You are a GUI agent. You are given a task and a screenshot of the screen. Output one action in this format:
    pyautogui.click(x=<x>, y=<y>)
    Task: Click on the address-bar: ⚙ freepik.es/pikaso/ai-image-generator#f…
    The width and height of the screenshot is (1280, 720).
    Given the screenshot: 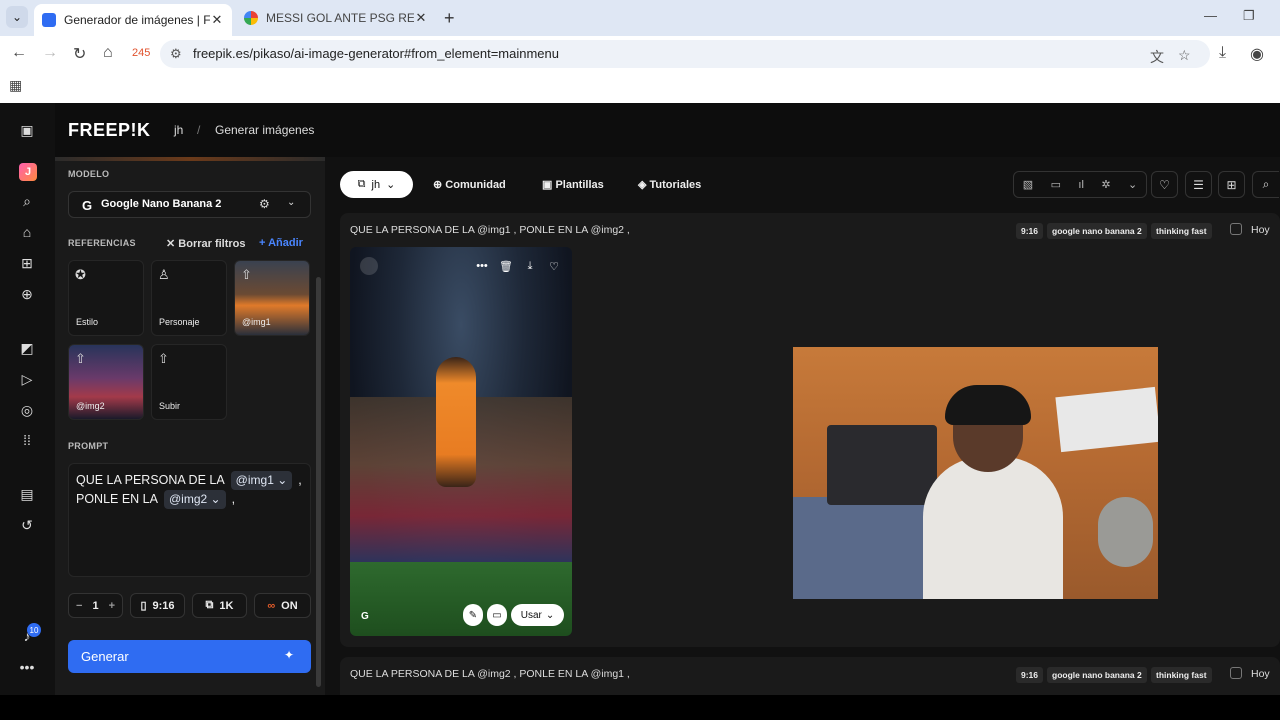 What is the action you would take?
    pyautogui.click(x=685, y=54)
    